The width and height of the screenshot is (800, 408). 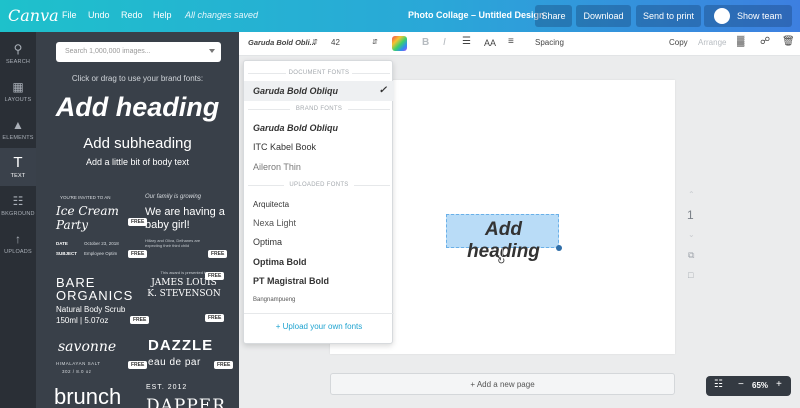 What do you see at coordinates (190, 356) in the screenshot?
I see `text-template-dazzle: DAZZLE eau de par FREE` at bounding box center [190, 356].